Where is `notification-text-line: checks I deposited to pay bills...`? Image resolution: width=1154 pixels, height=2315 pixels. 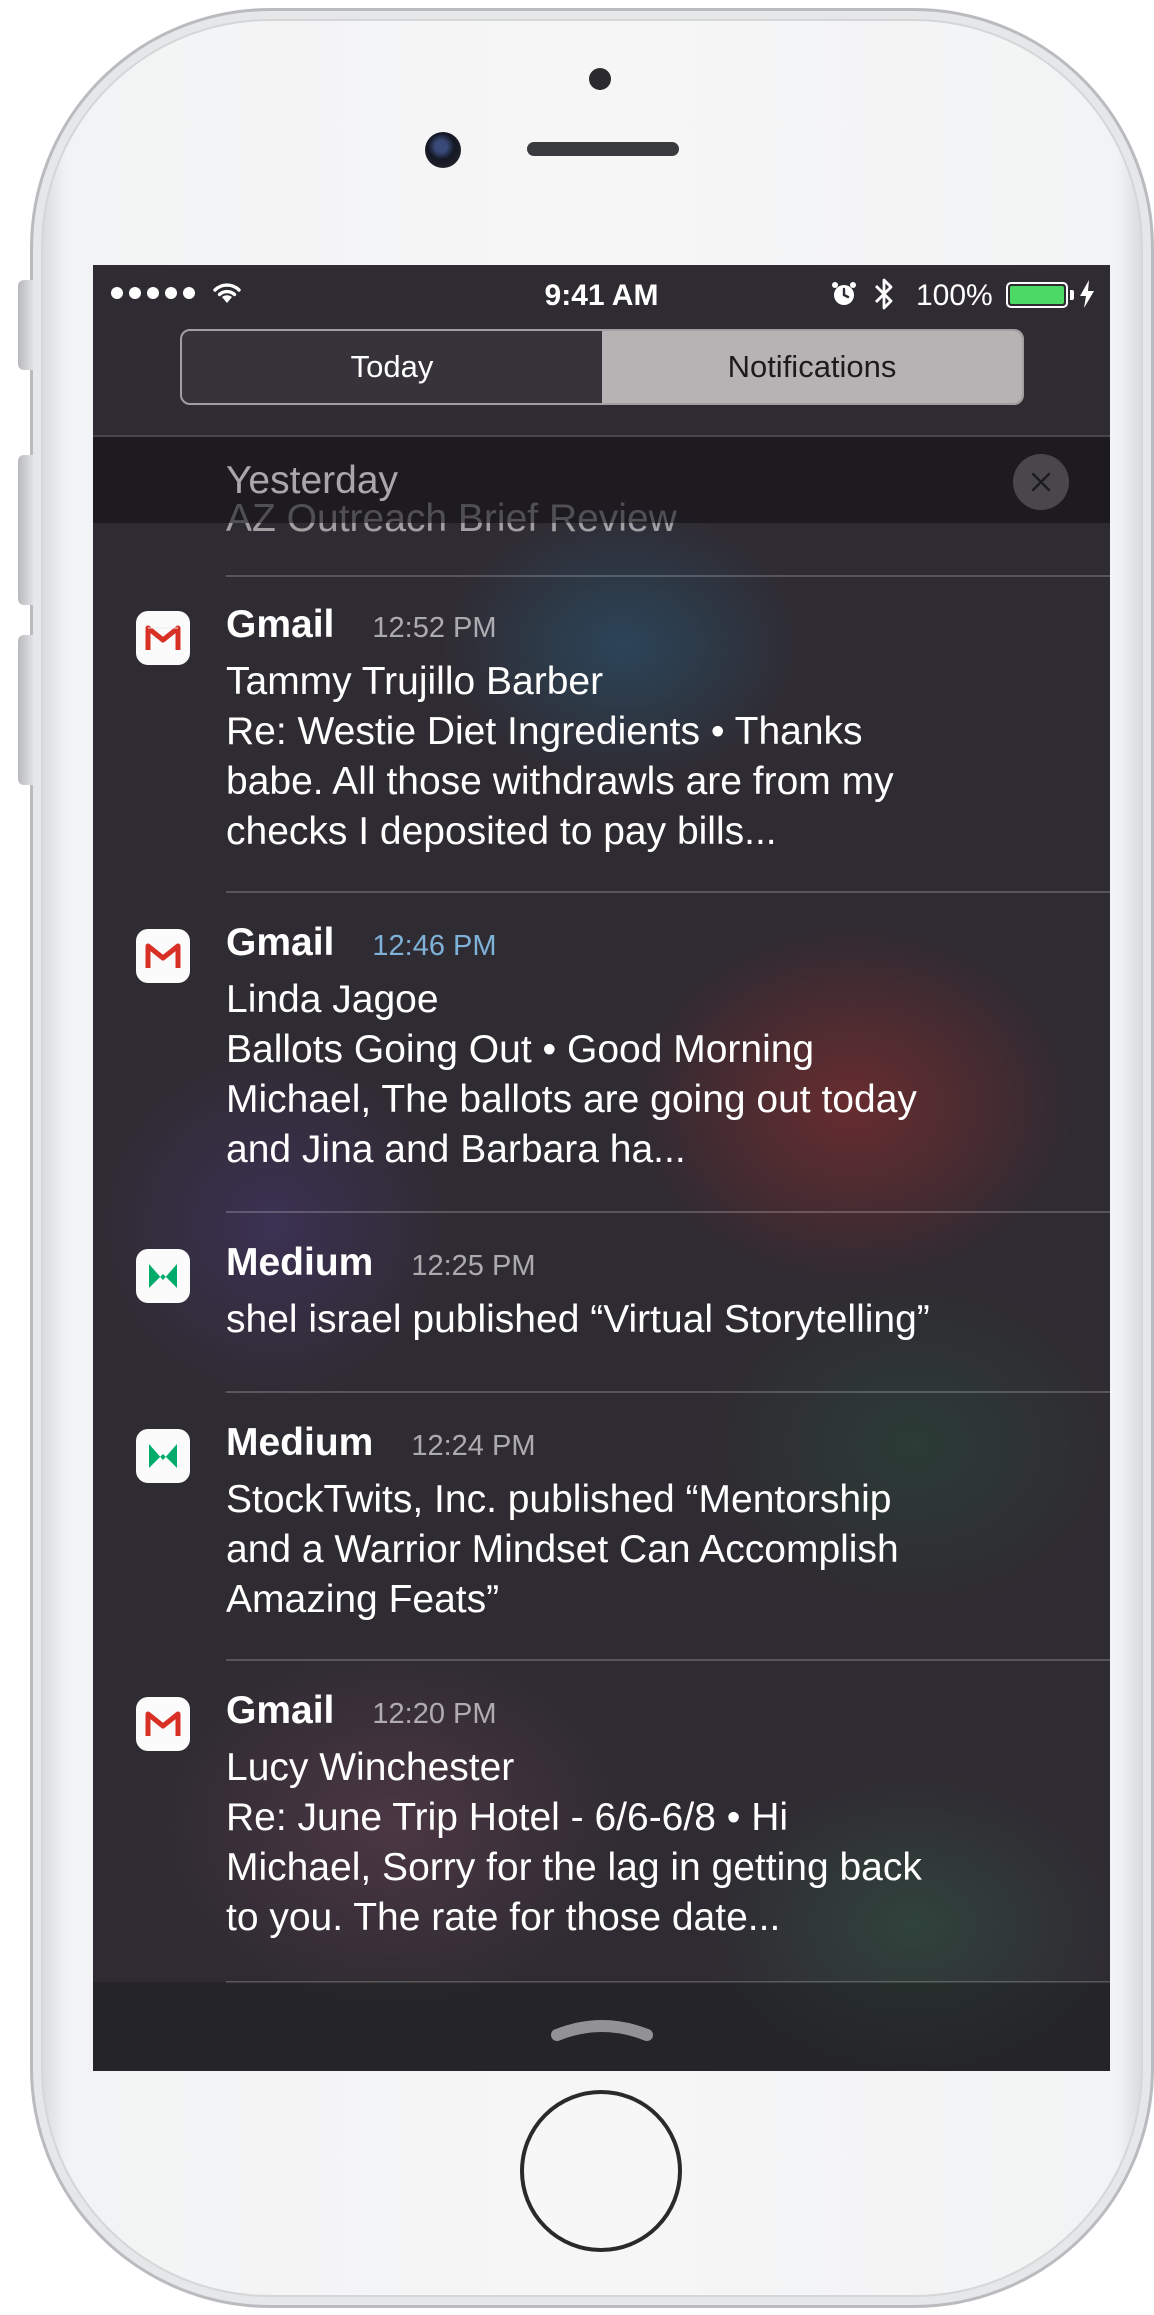 notification-text-line: checks I deposited to pay bills... is located at coordinates (501, 831).